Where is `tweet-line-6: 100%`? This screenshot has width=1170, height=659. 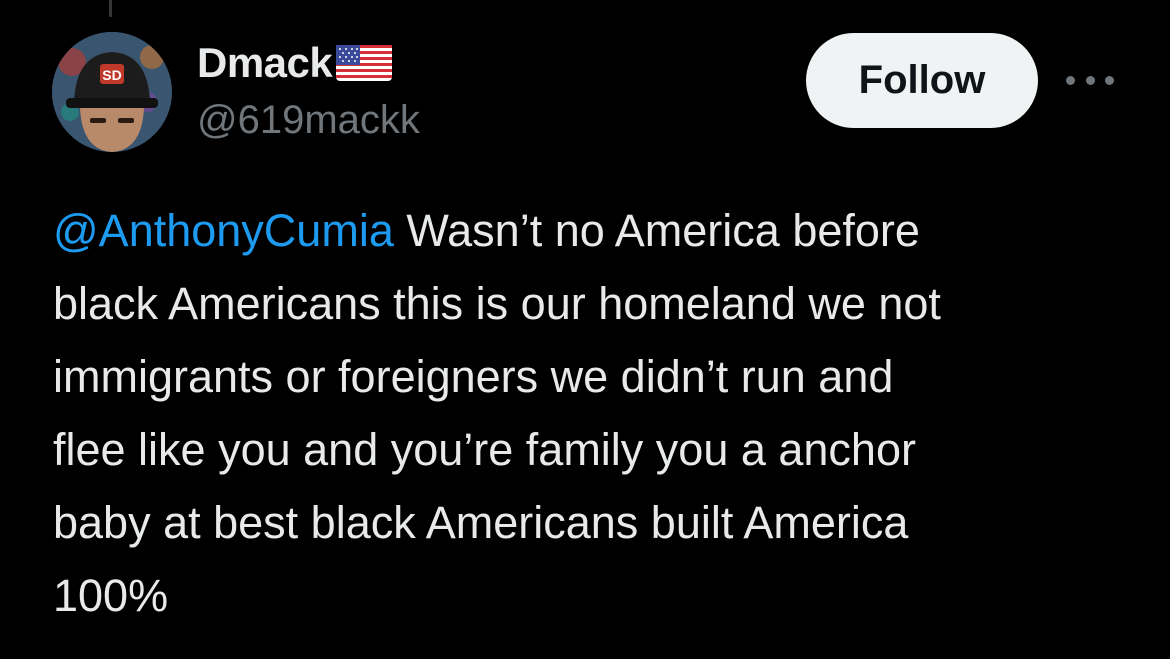 tweet-line-6: 100% is located at coordinates (111, 595).